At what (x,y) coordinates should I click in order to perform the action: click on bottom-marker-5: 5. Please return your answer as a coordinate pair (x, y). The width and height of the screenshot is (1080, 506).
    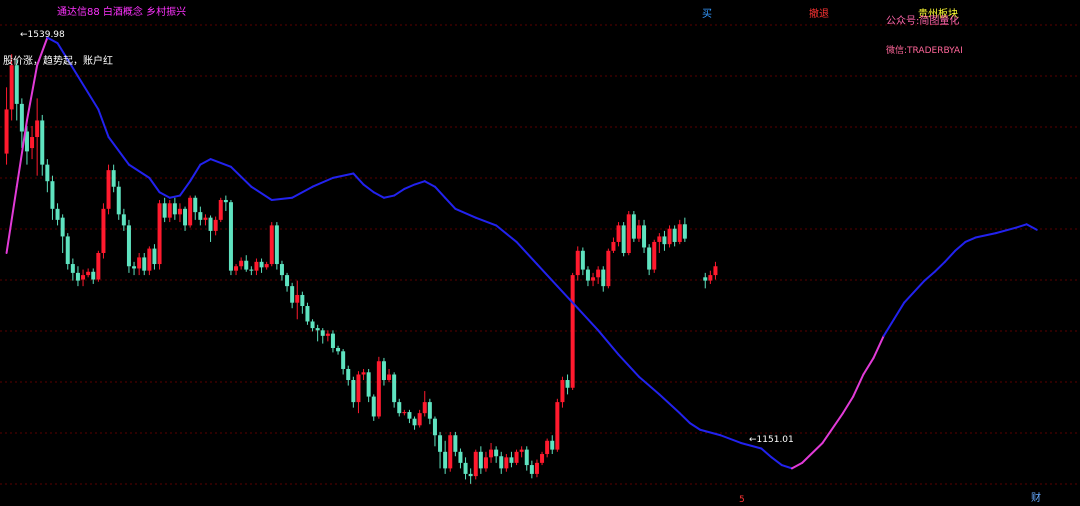
    Looking at the image, I should click on (742, 500).